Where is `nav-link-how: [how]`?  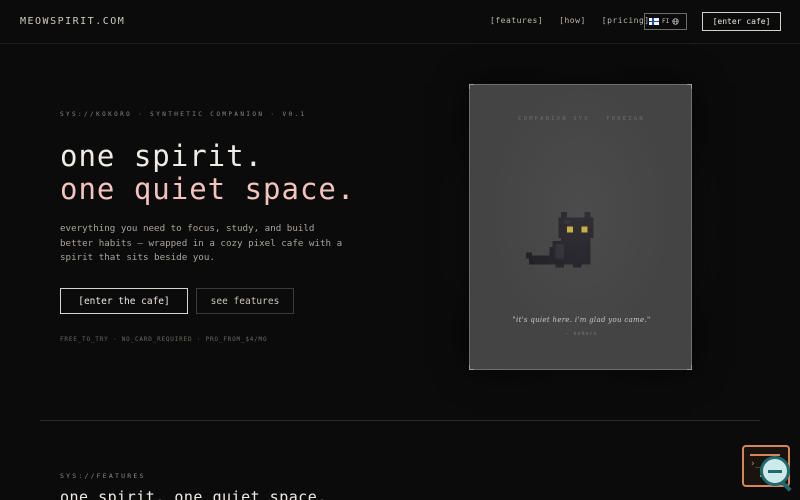
nav-link-how: [how] is located at coordinates (572, 20).